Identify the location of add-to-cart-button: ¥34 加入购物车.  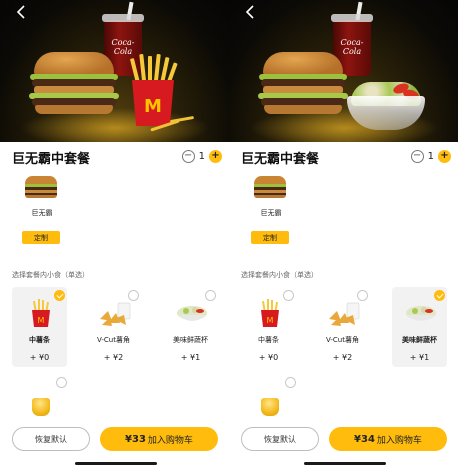
(388, 439).